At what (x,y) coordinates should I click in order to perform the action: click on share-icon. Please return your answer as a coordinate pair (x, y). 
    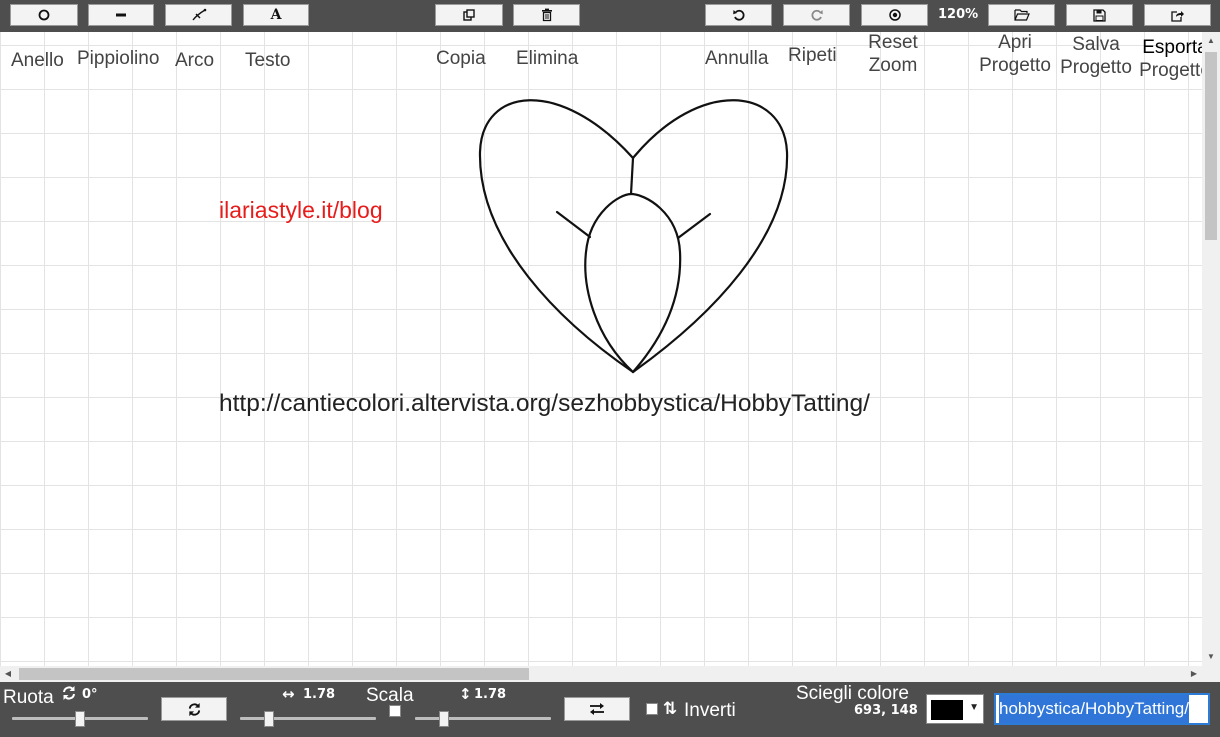
    Looking at the image, I should click on (1177, 16).